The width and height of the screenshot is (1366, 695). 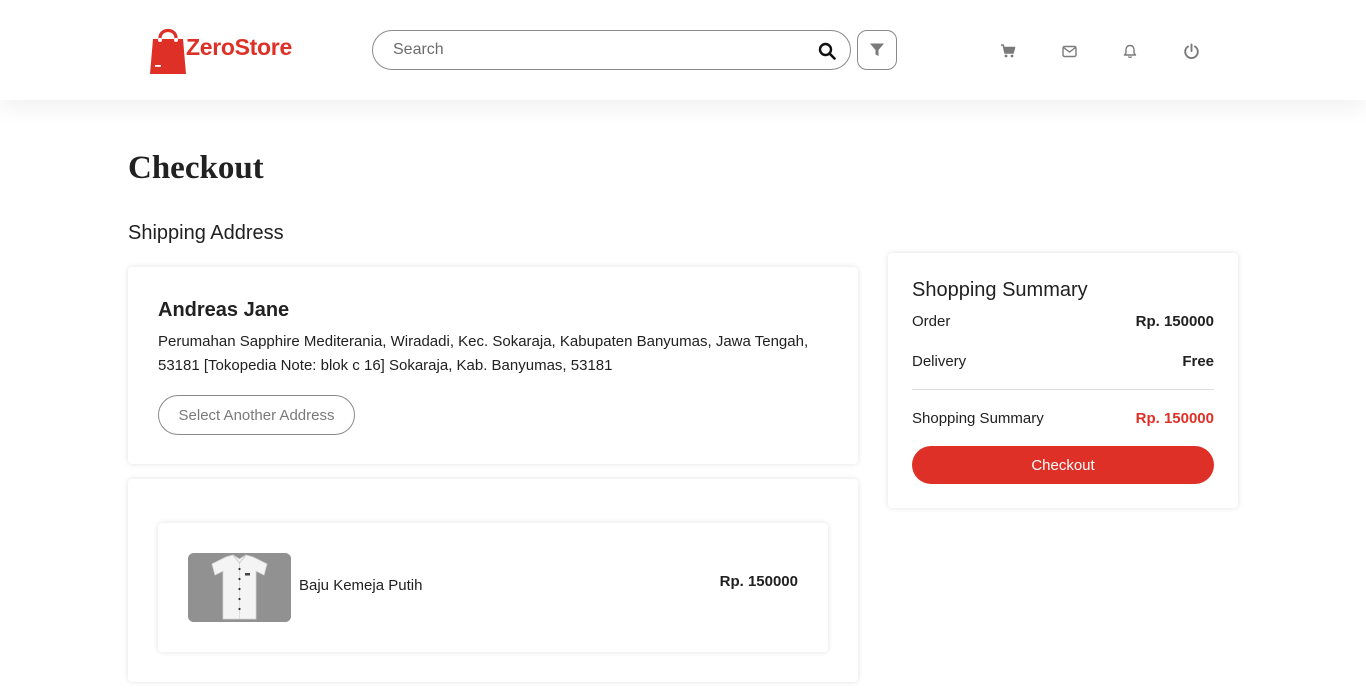 I want to click on summary-total-row: Shopping Summary Rp. 150000, so click(x=1063, y=418).